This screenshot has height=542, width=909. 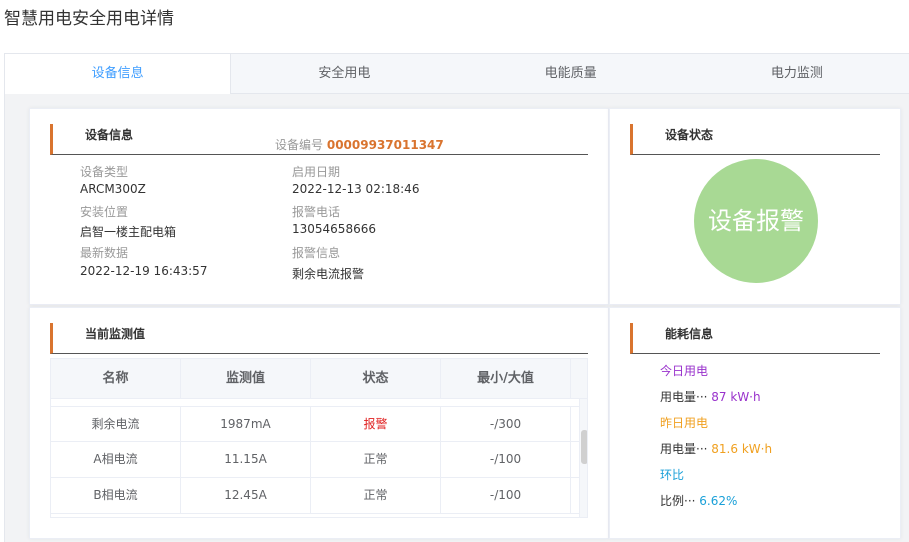 What do you see at coordinates (299, 145) in the screenshot?
I see `device-number-label: 设备编号` at bounding box center [299, 145].